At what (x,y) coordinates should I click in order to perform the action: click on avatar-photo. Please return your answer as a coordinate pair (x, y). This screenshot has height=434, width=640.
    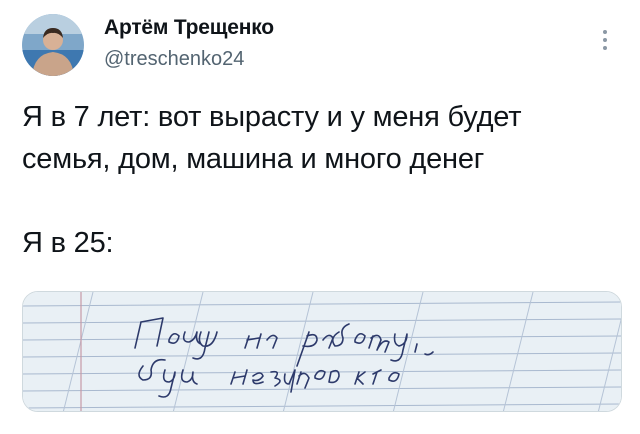
    Looking at the image, I should click on (53, 45).